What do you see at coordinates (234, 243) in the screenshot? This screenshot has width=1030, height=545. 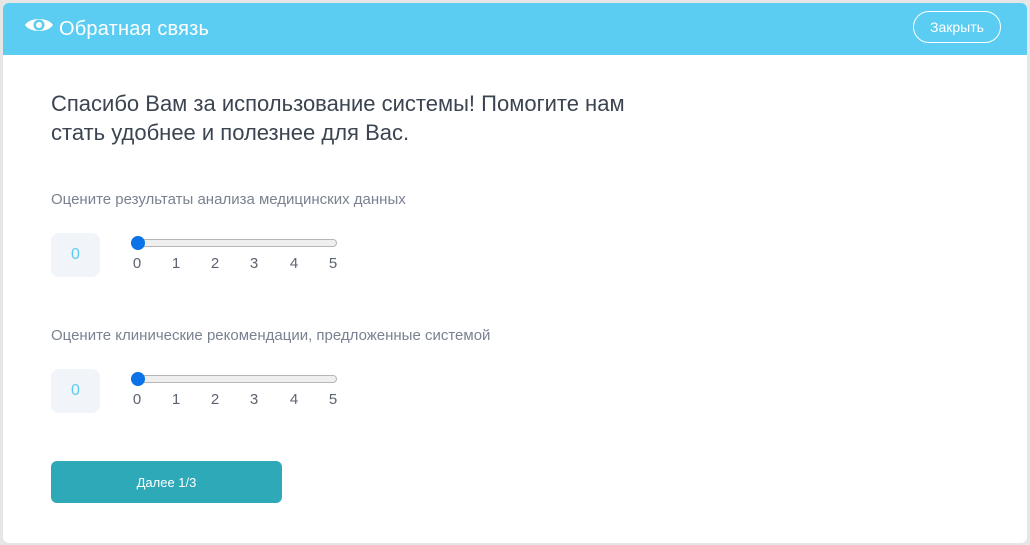 I see `question-1-slider` at bounding box center [234, 243].